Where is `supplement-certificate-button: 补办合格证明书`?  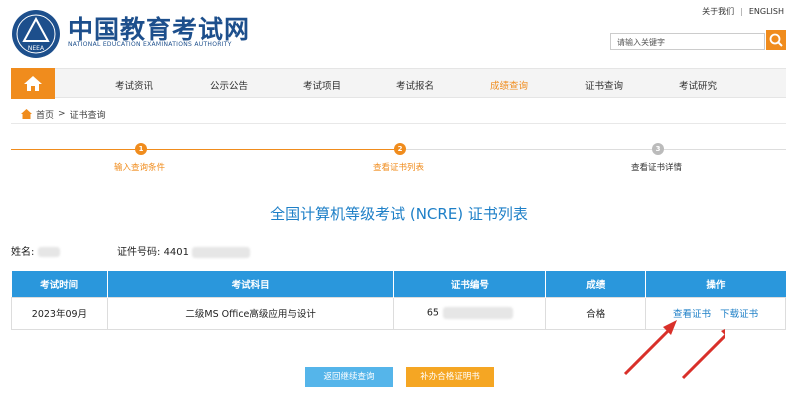 supplement-certificate-button: 补办合格证明书 is located at coordinates (450, 377).